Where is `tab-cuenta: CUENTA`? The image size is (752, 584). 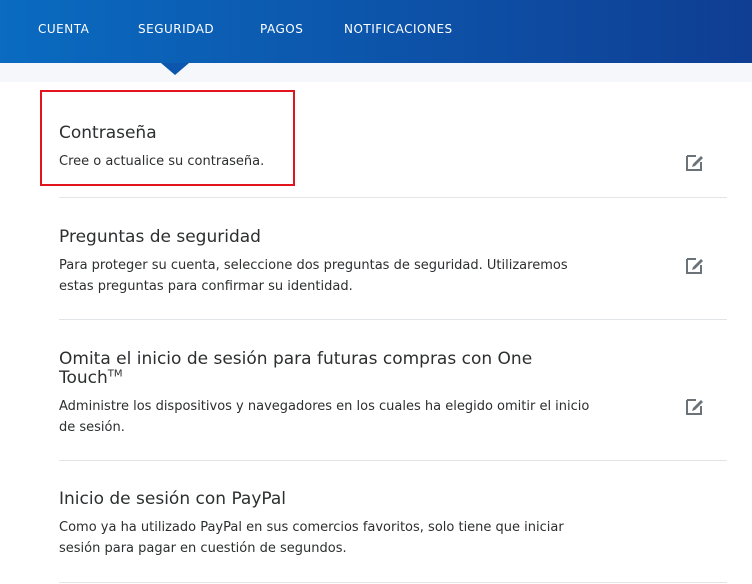
tab-cuenta: CUENTA is located at coordinates (63, 29).